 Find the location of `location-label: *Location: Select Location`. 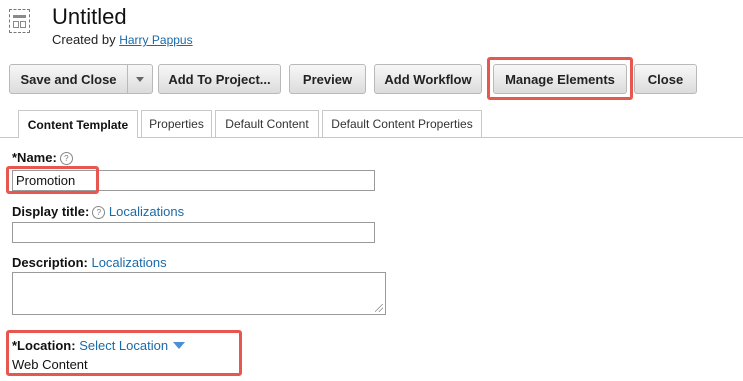

location-label: *Location: Select Location is located at coordinates (99, 345).